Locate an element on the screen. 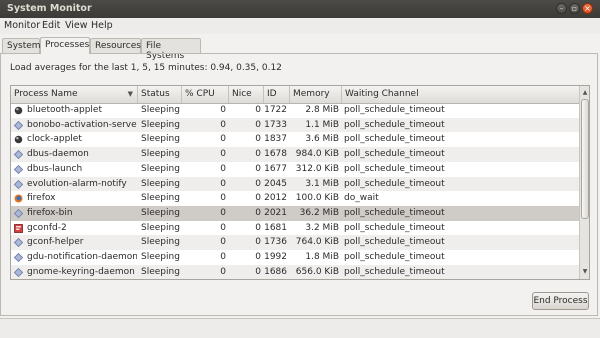  tab-file-systems: File Systems is located at coordinates (171, 49).